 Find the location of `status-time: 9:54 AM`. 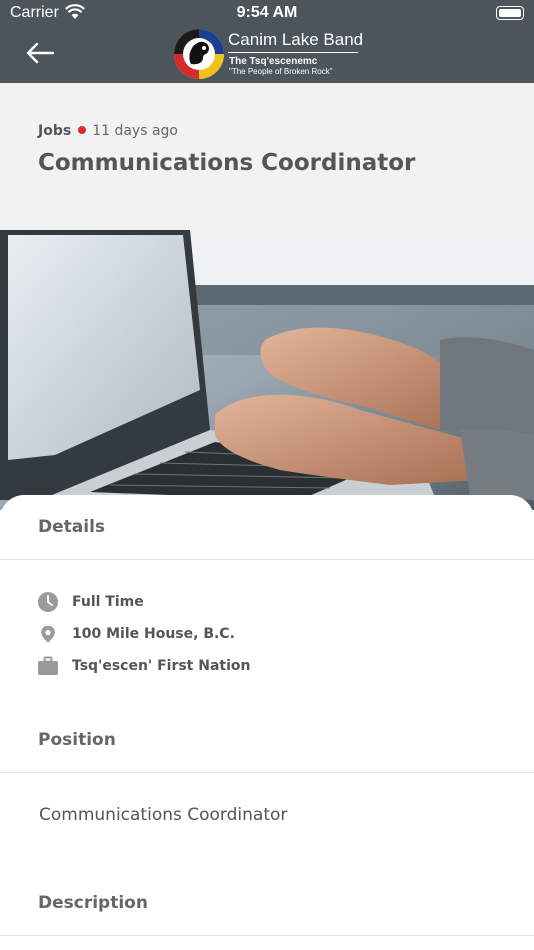

status-time: 9:54 AM is located at coordinates (267, 12).